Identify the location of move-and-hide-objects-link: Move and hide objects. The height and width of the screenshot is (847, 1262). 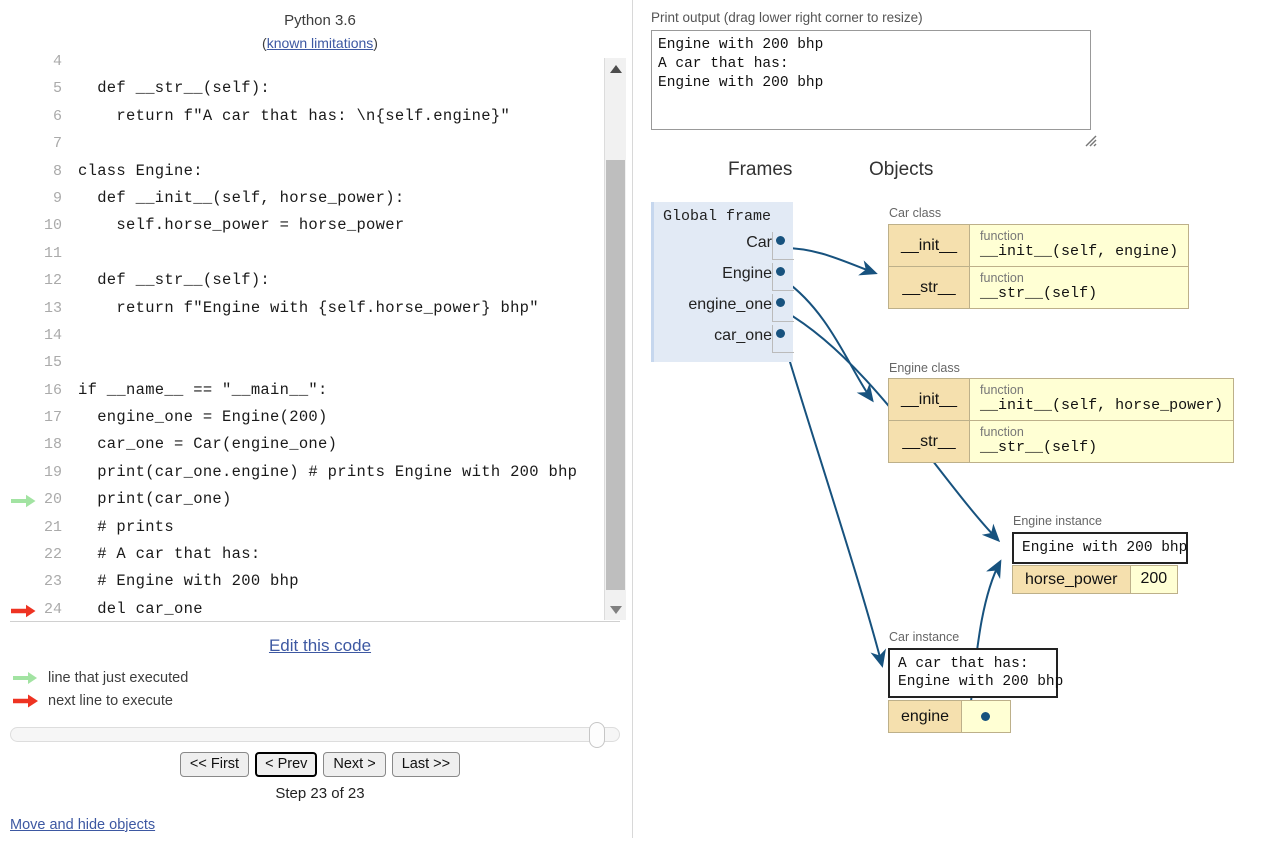
(82, 825).